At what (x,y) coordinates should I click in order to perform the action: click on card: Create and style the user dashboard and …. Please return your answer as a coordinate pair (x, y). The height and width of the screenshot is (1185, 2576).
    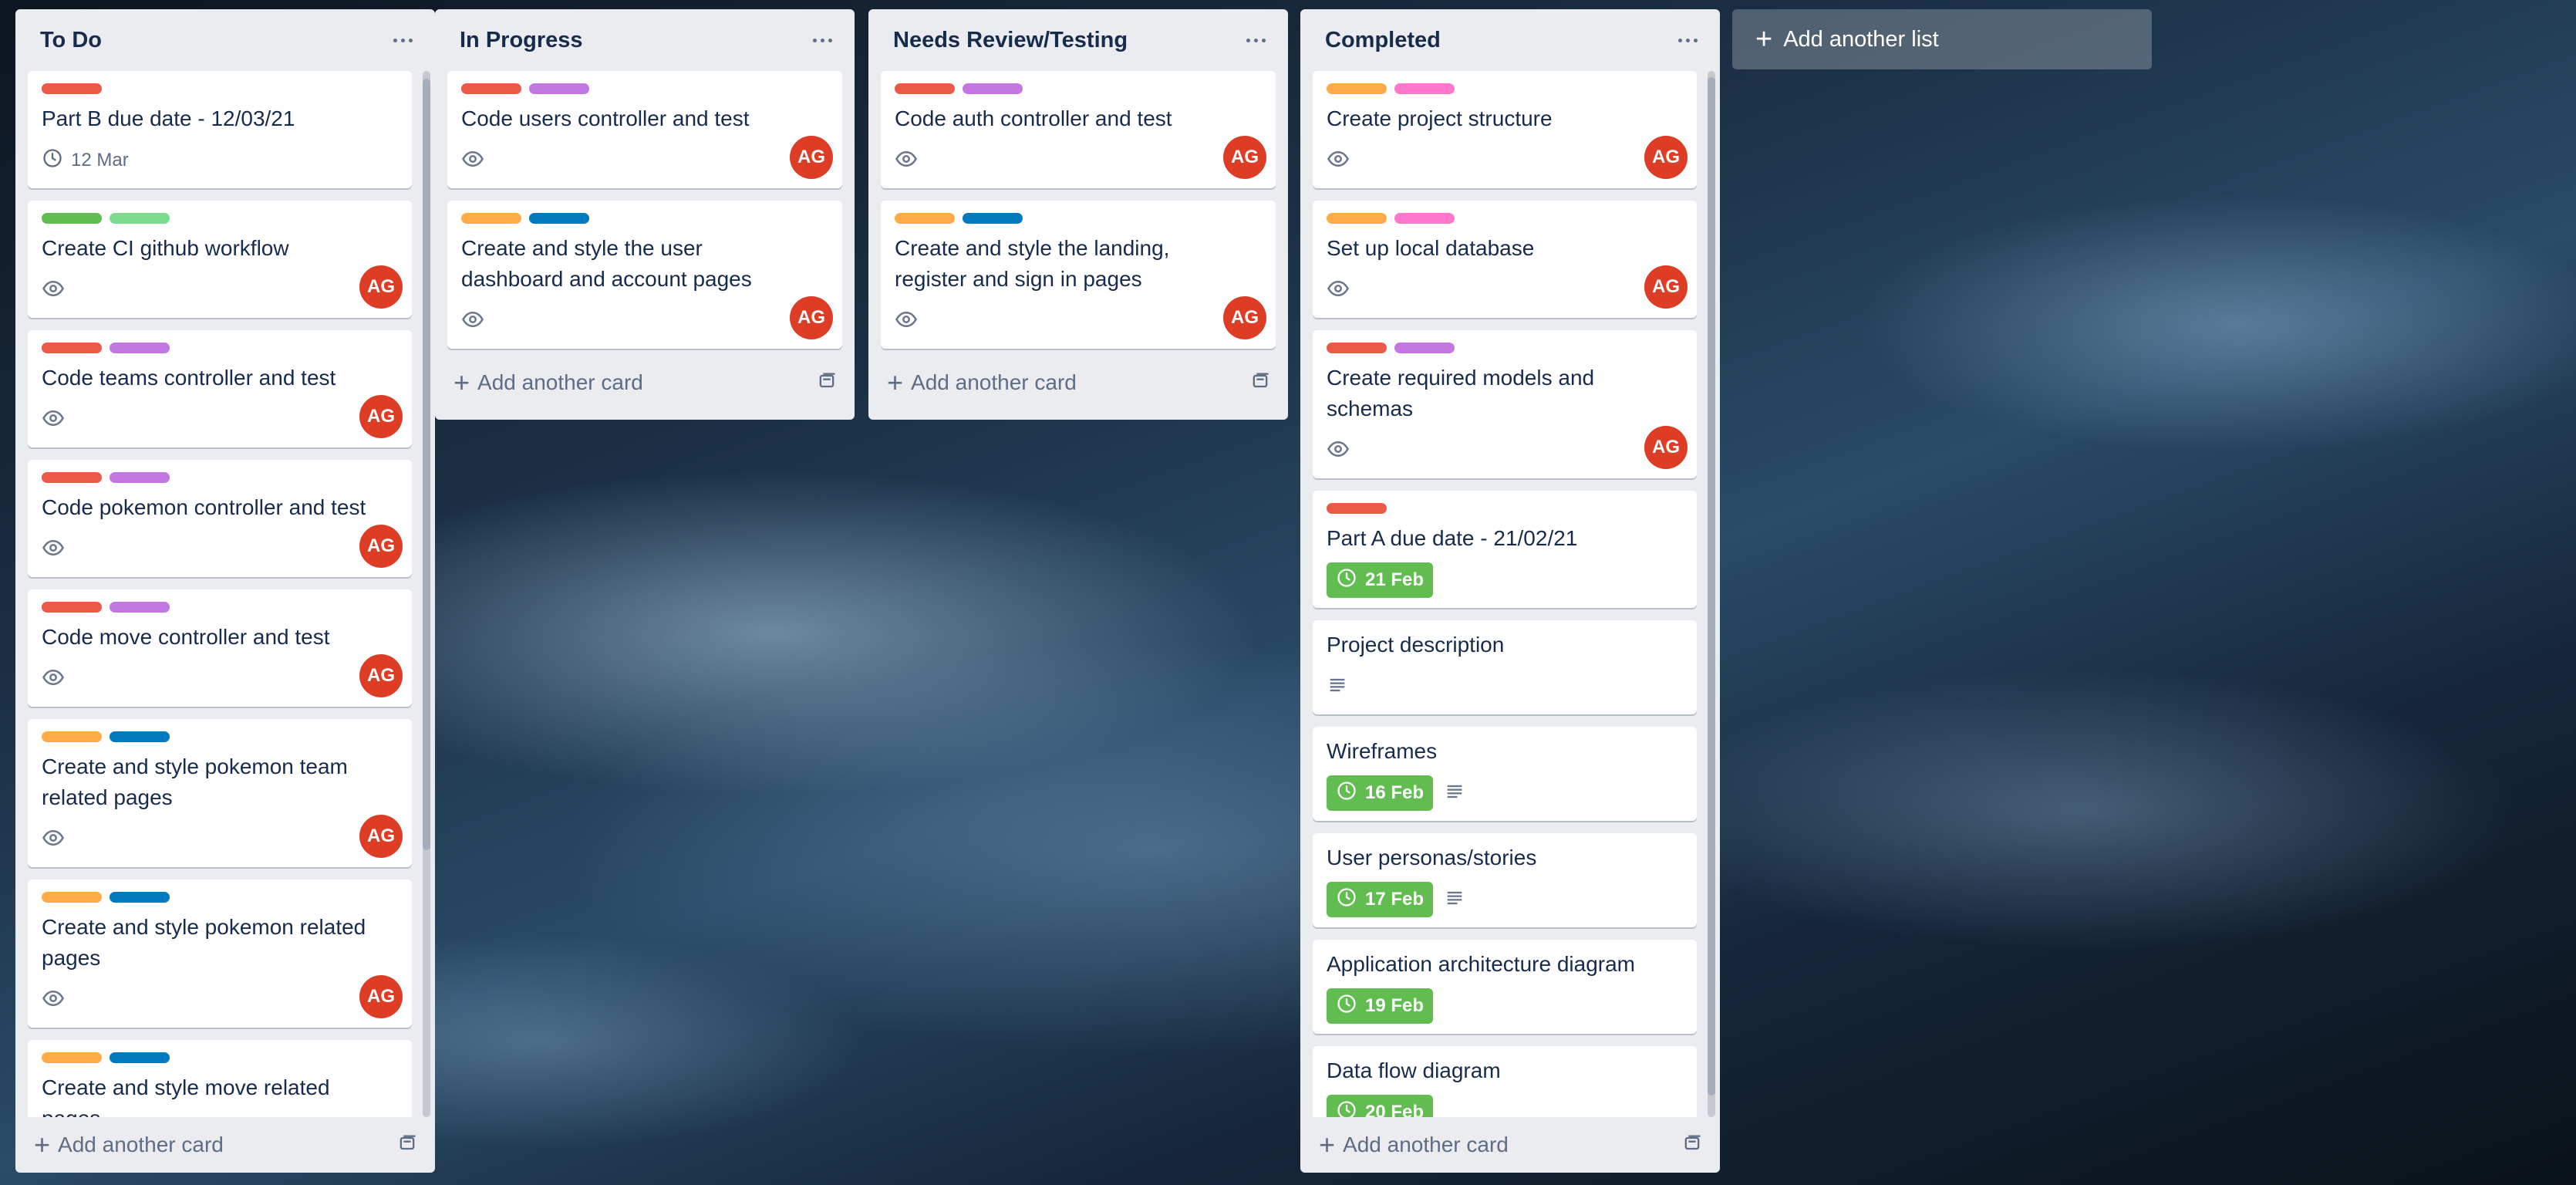
    Looking at the image, I should click on (644, 275).